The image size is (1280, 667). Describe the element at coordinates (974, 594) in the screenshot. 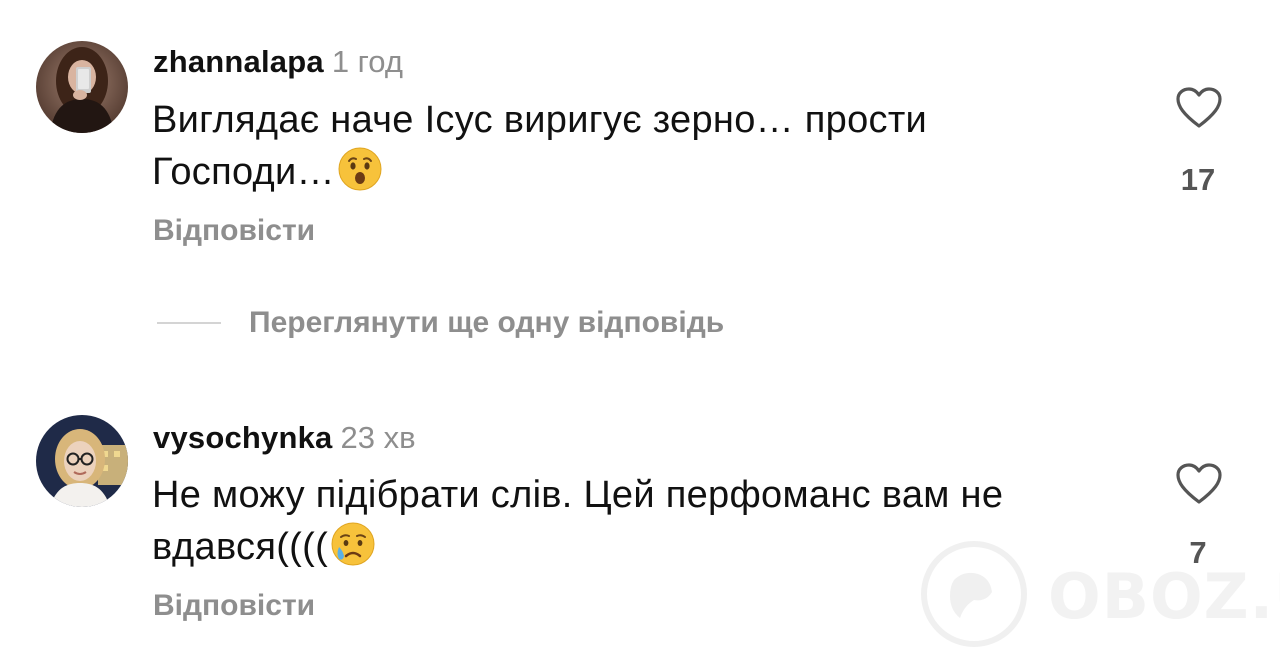

I see `globe-logo-icon` at that location.